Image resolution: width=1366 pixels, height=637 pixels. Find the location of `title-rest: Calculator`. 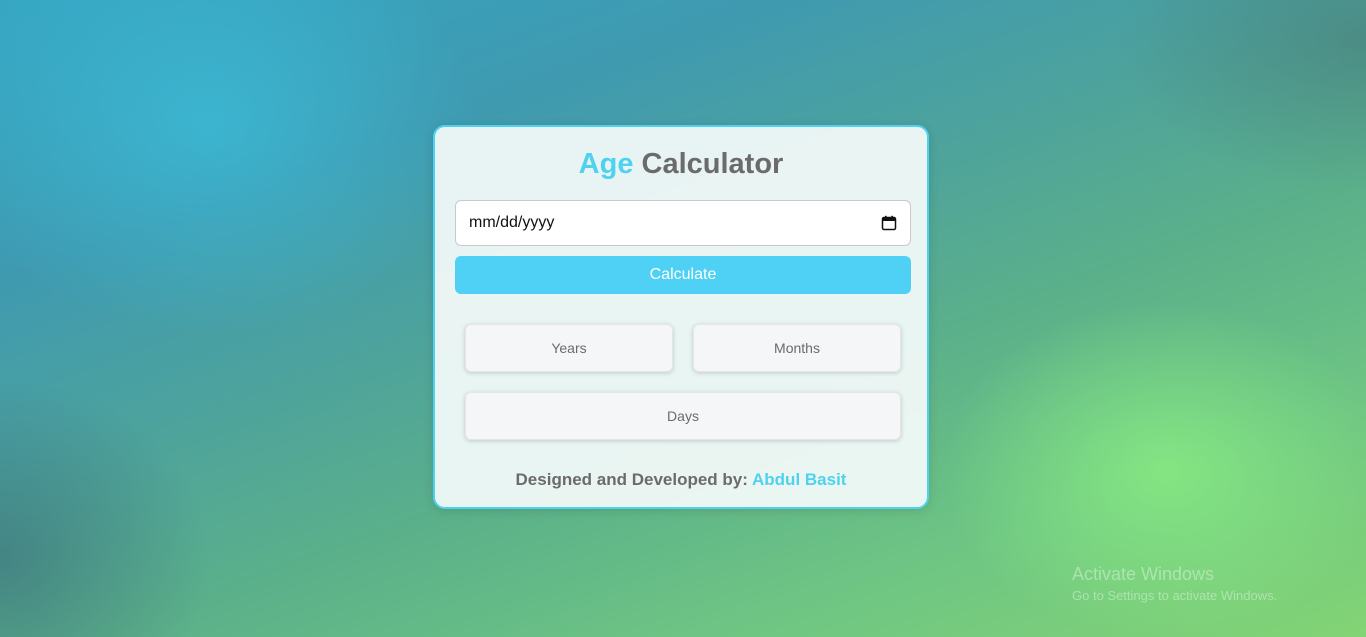

title-rest: Calculator is located at coordinates (712, 164).